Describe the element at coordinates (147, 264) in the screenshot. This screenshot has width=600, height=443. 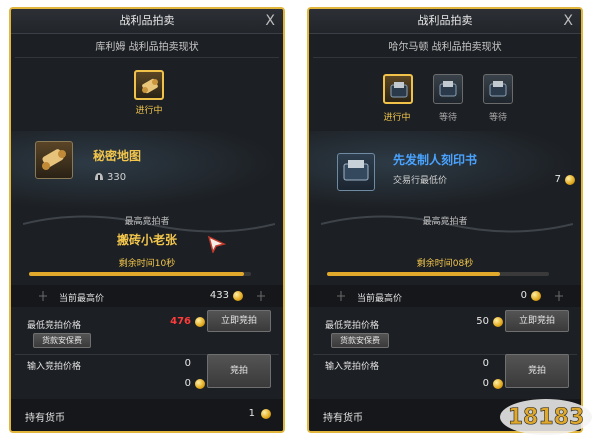
I see `remaining-time: 剩余时间10秒` at that location.